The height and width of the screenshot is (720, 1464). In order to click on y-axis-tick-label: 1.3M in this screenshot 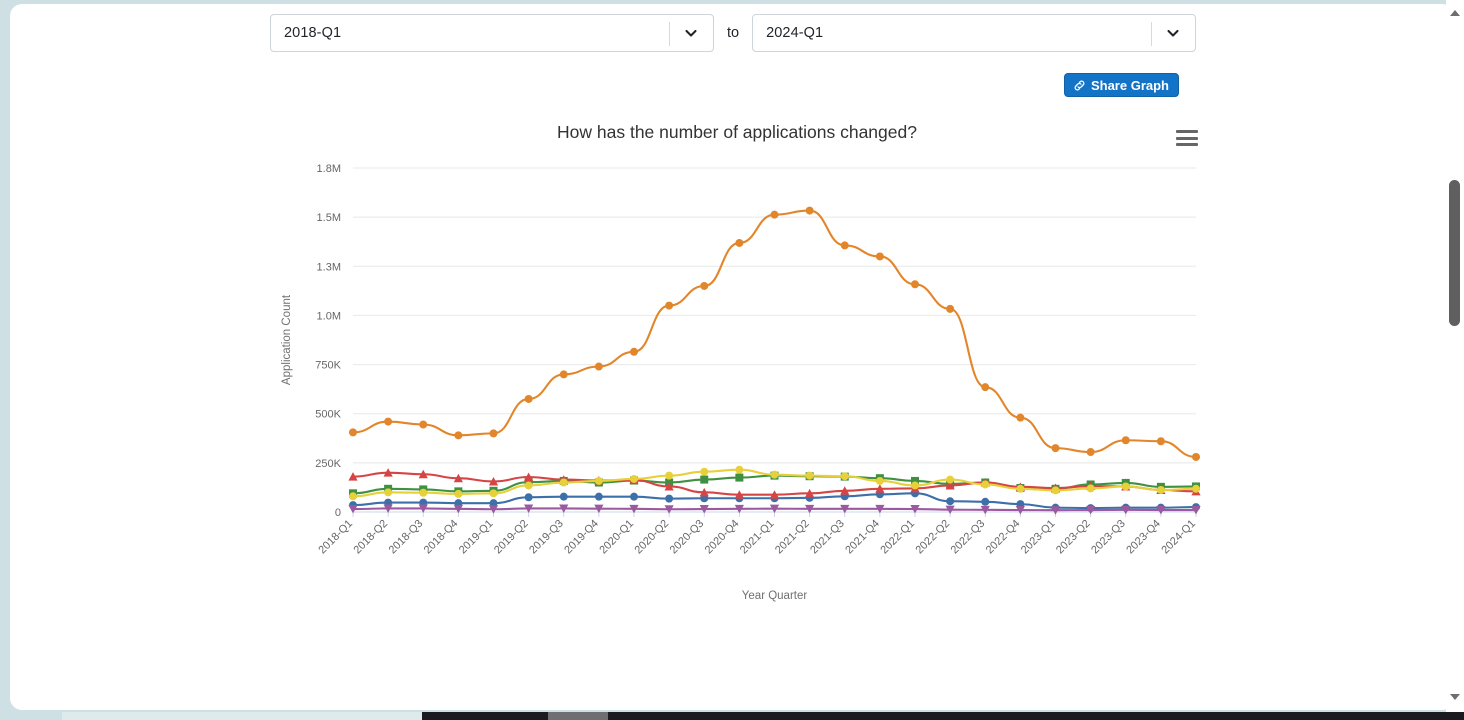, I will do `click(329, 267)`.